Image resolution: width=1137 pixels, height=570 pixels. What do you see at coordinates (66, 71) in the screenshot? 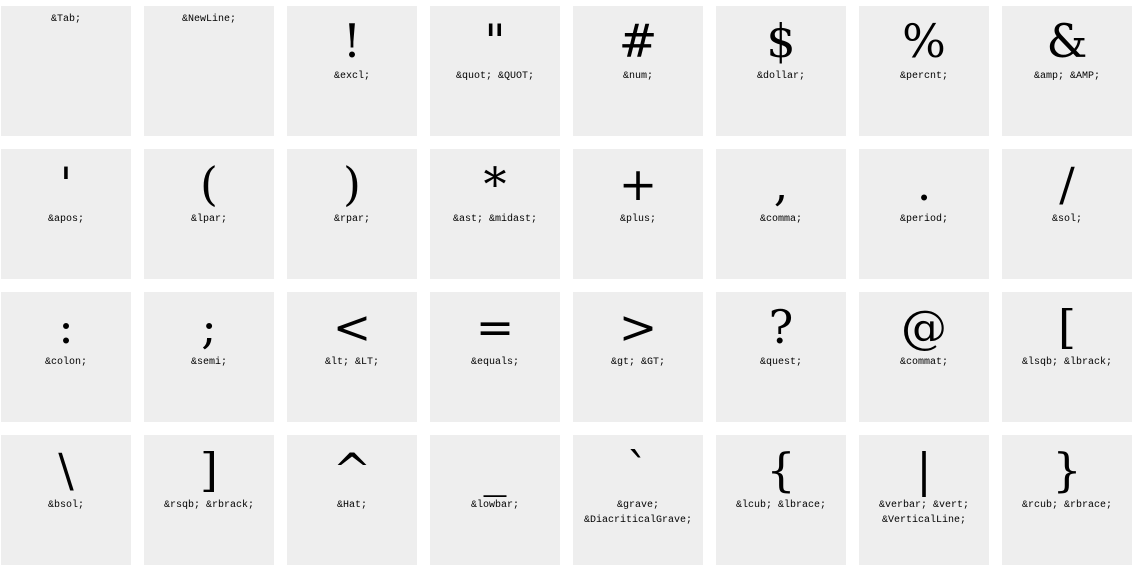
I see `entity-tile: &Tab;` at bounding box center [66, 71].